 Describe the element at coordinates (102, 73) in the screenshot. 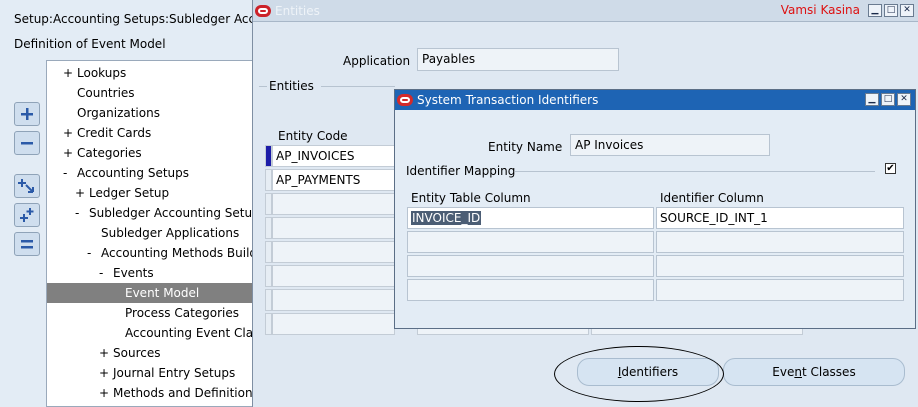

I see `tree-item-label: Lookups` at that location.